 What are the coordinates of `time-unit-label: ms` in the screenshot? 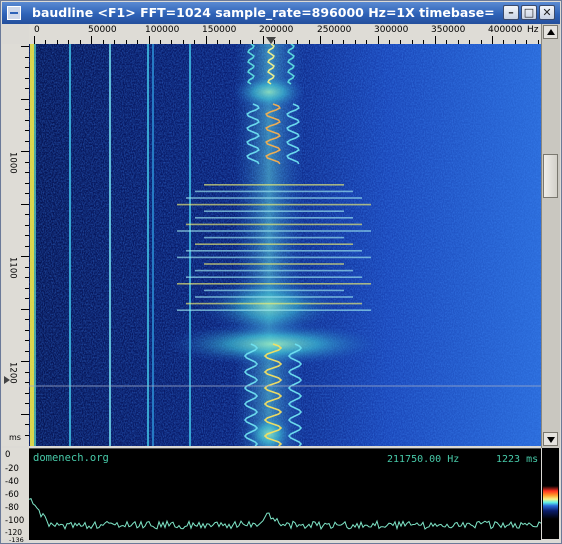 It's located at (15, 437).